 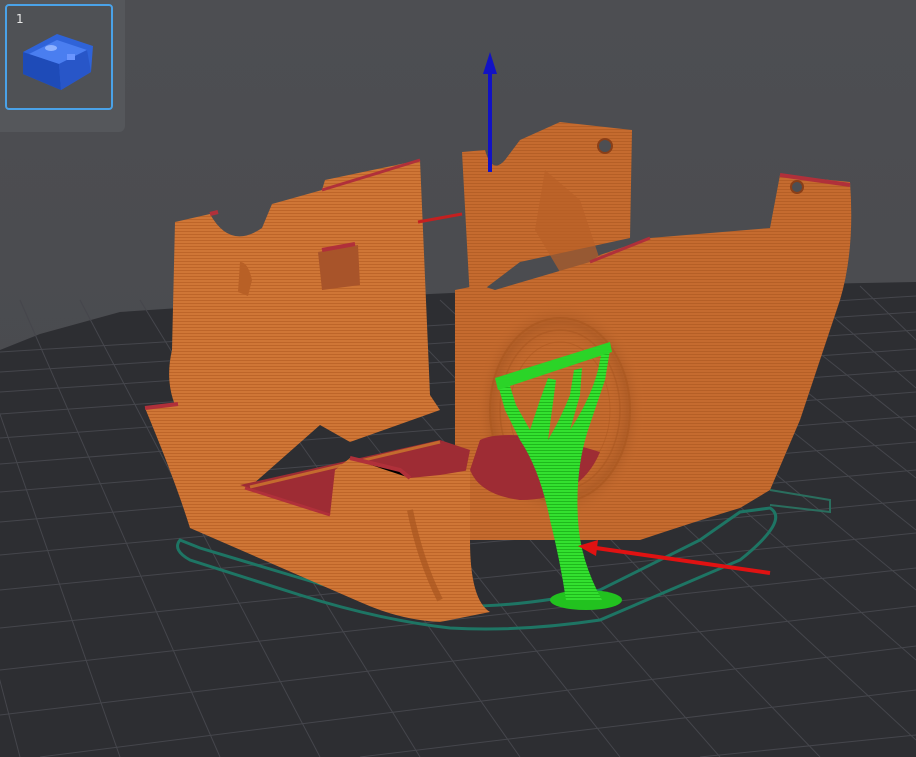 I want to click on blue-enclosure-part-icon, so click(x=58, y=62).